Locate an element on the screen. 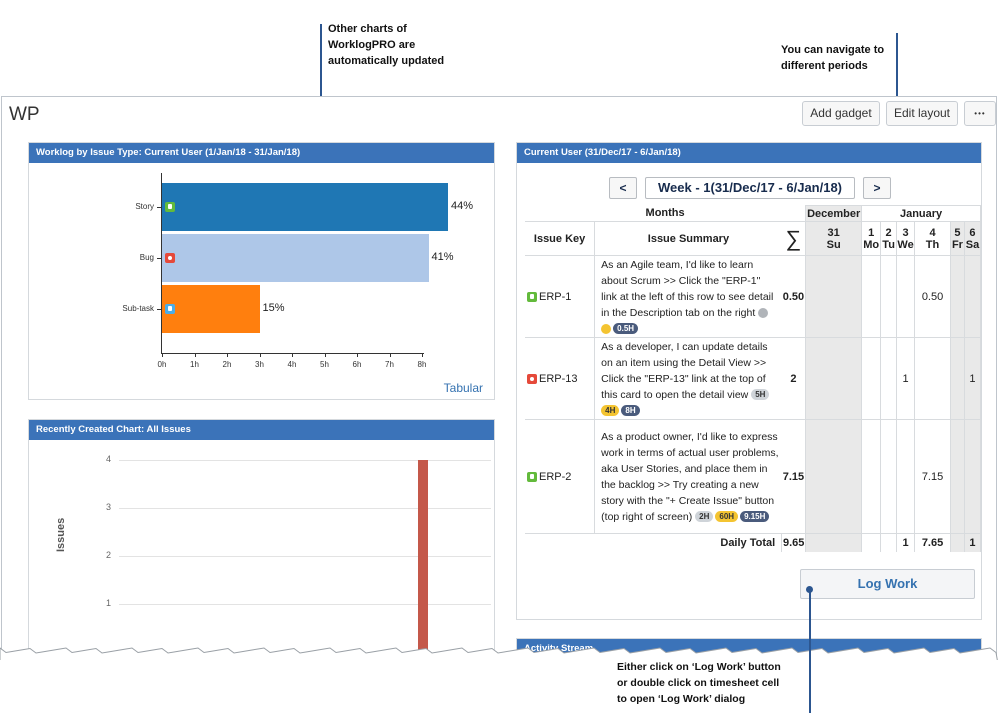 This screenshot has width=998, height=713. day-header: 3 We is located at coordinates (906, 238).